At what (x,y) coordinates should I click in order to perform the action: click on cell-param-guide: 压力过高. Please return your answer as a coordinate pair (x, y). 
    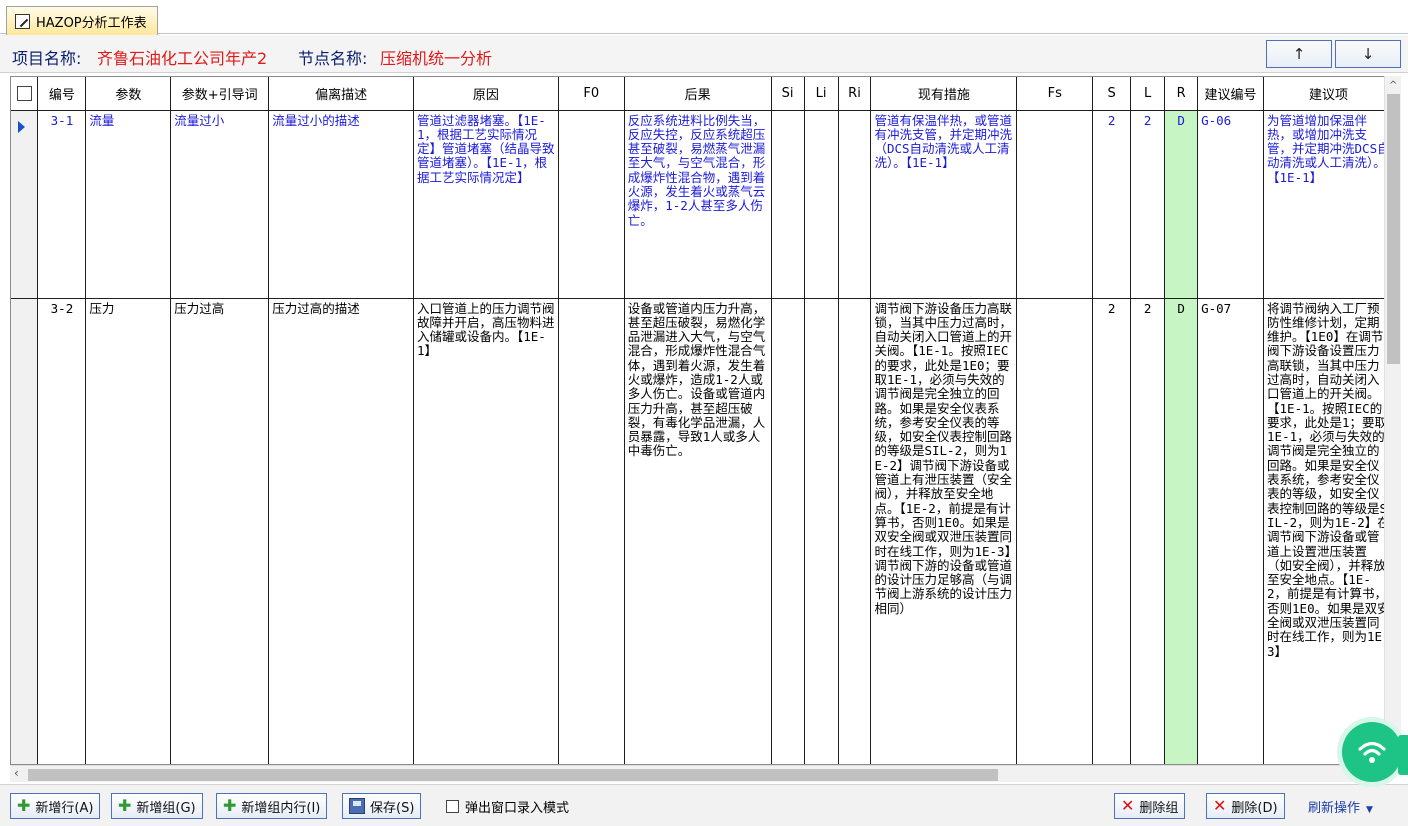
    Looking at the image, I should click on (220, 531).